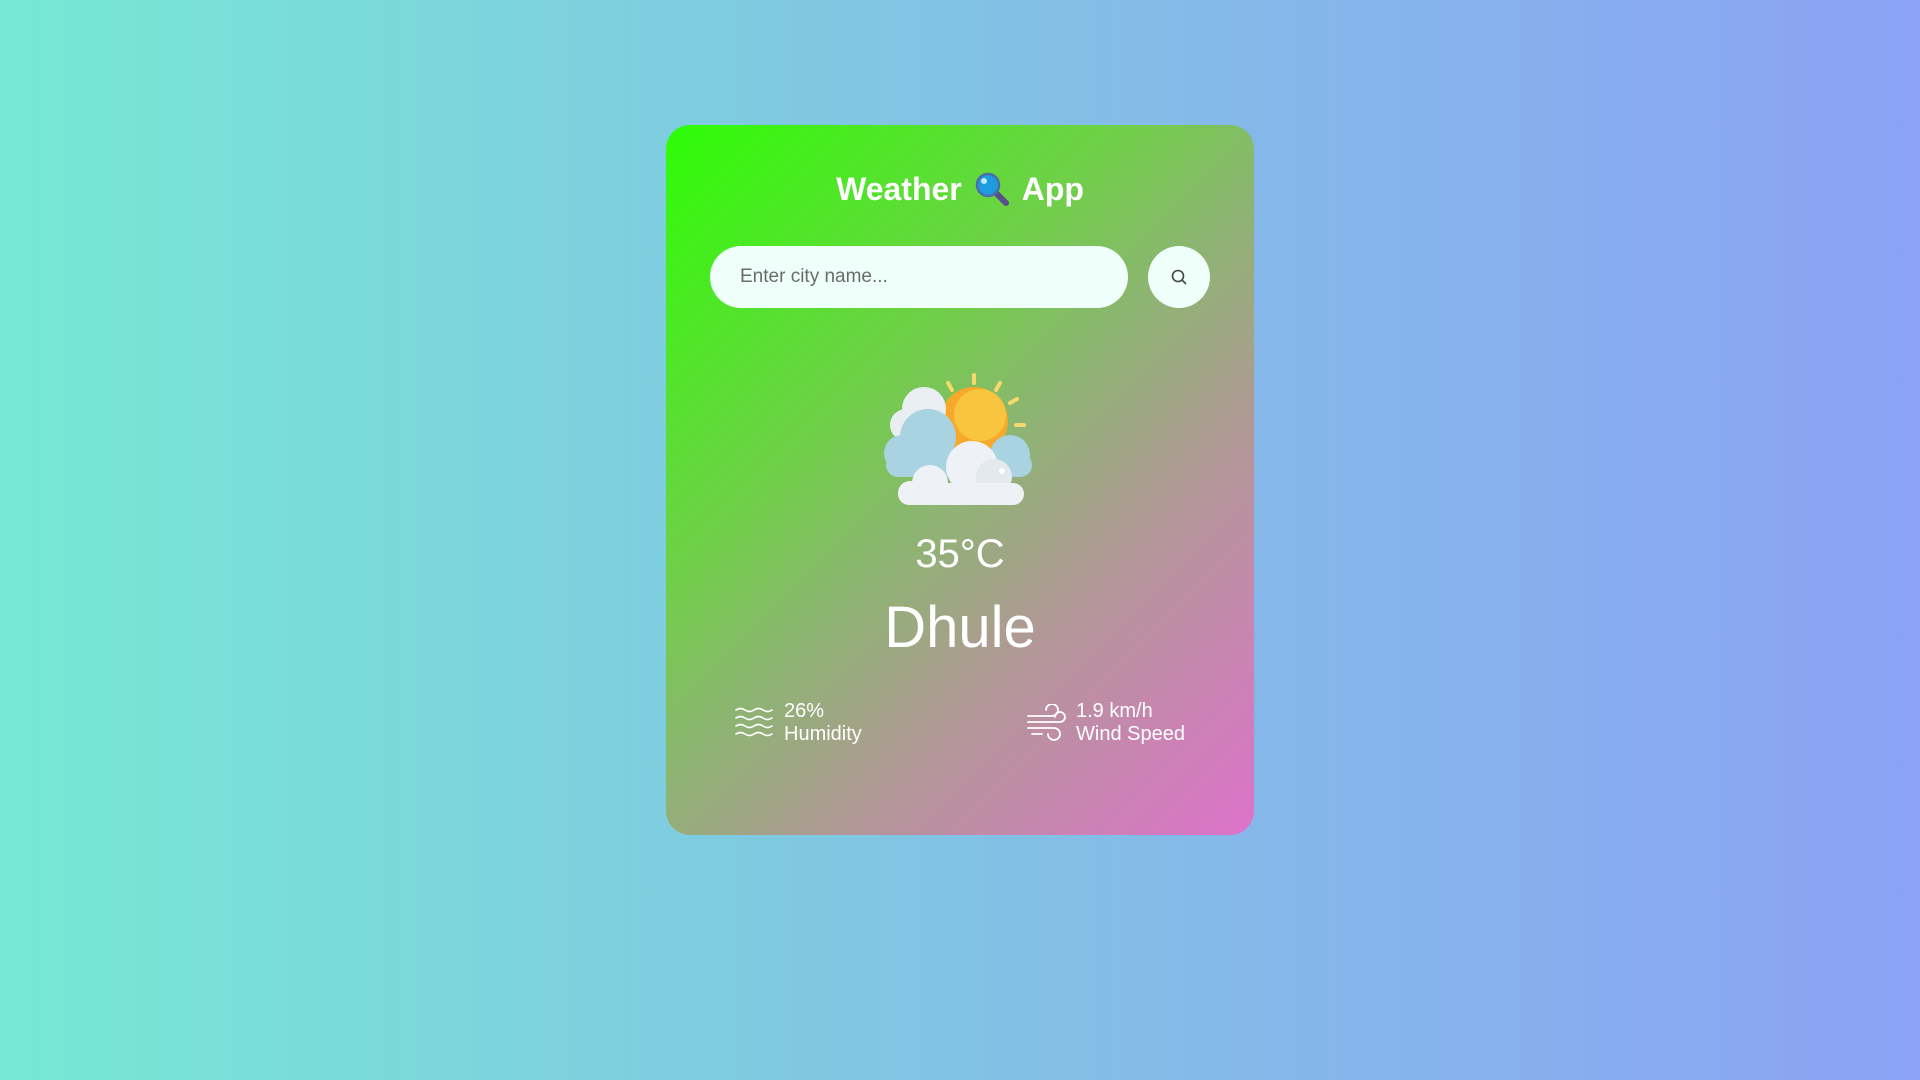 The image size is (1920, 1080). I want to click on city-search-input, so click(919, 277).